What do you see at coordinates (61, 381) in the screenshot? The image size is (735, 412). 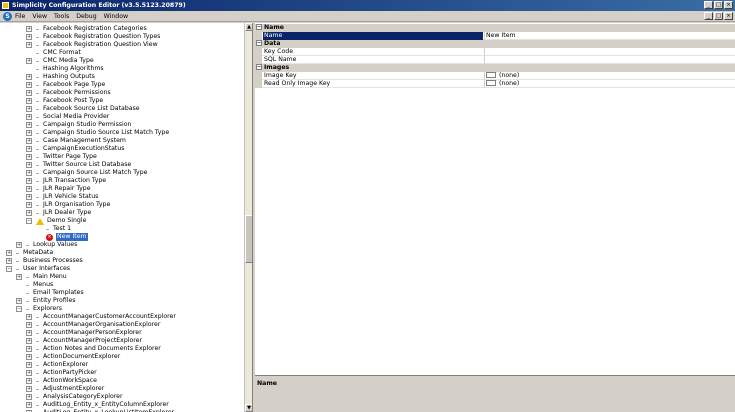 I see `tree-item: + ActionWorkSpace` at bounding box center [61, 381].